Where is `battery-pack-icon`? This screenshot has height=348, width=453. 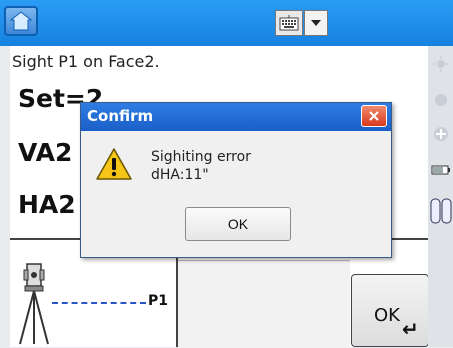 battery-pack-icon is located at coordinates (441, 211).